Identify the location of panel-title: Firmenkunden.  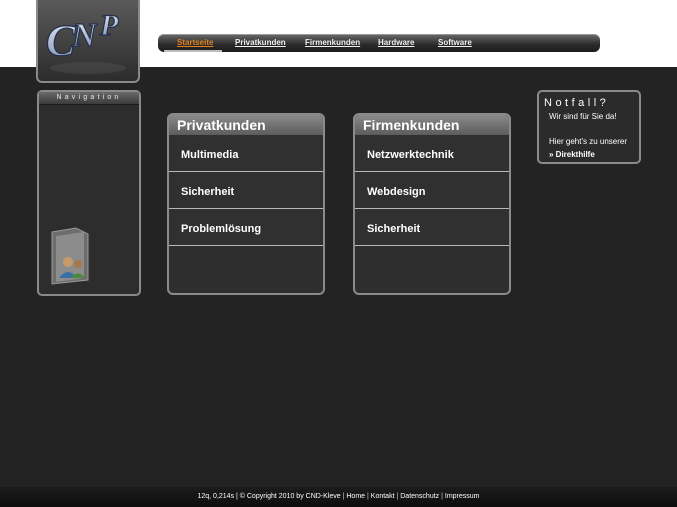
(432, 125).